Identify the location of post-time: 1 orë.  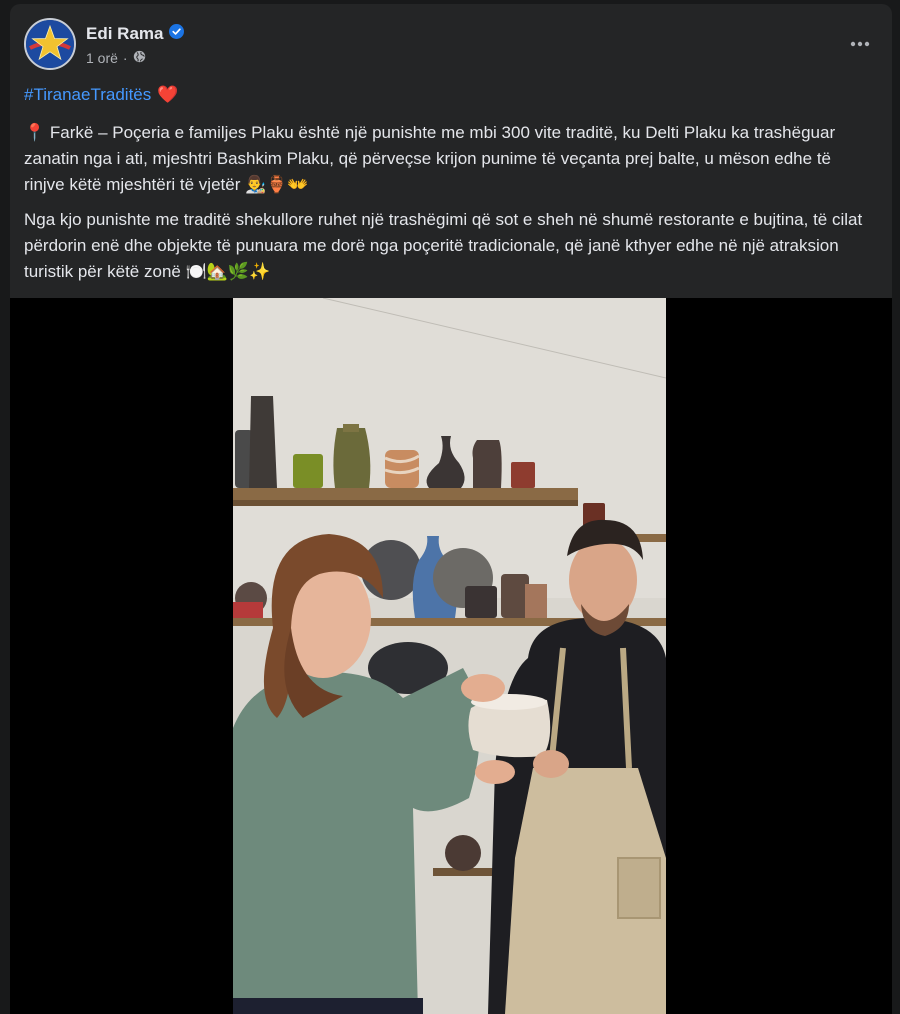
(102, 58).